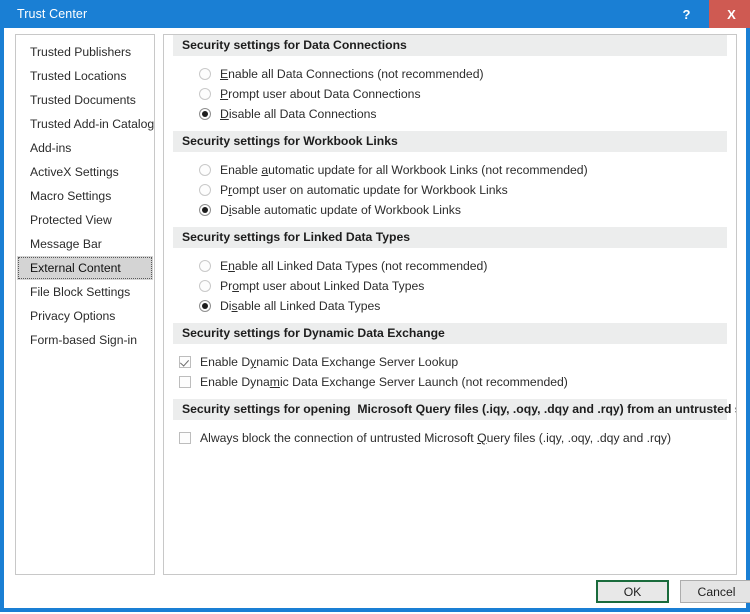  I want to click on option-label-accelerator: P, so click(224, 94).